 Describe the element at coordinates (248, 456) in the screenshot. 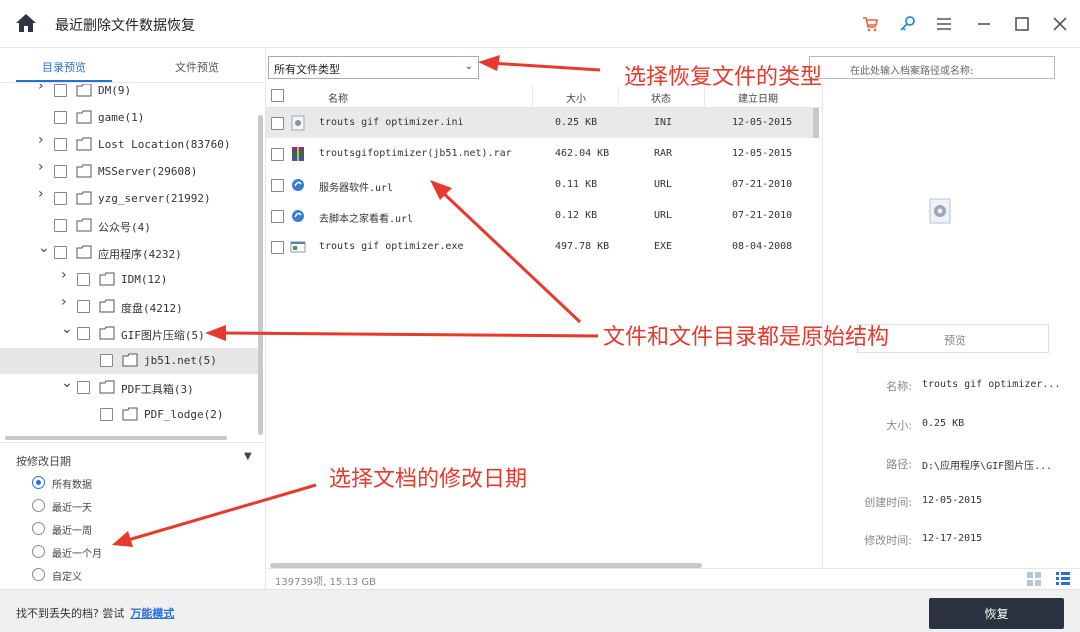

I see `chevron-down-icon: ▼` at that location.